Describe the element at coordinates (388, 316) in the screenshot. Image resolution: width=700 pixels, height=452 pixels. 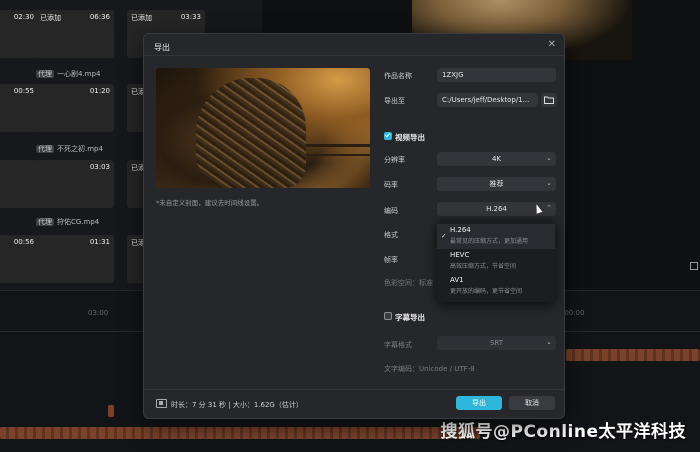
I see `subtitle-export-checkbox` at that location.